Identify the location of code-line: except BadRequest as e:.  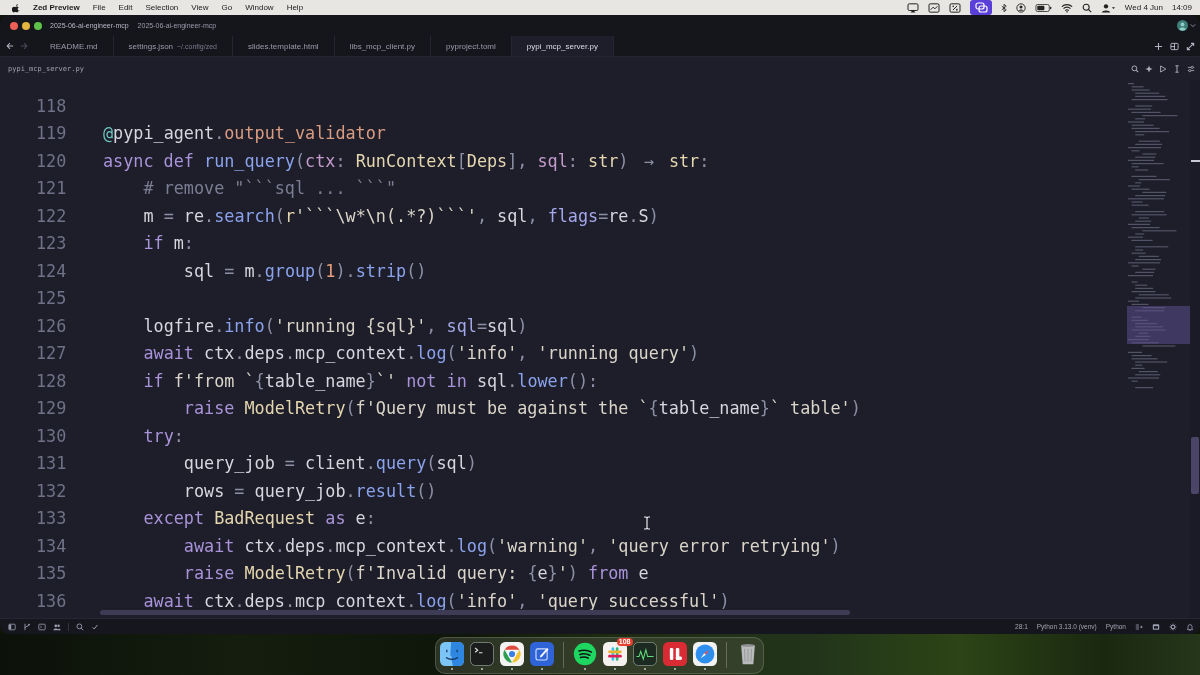
(259, 518).